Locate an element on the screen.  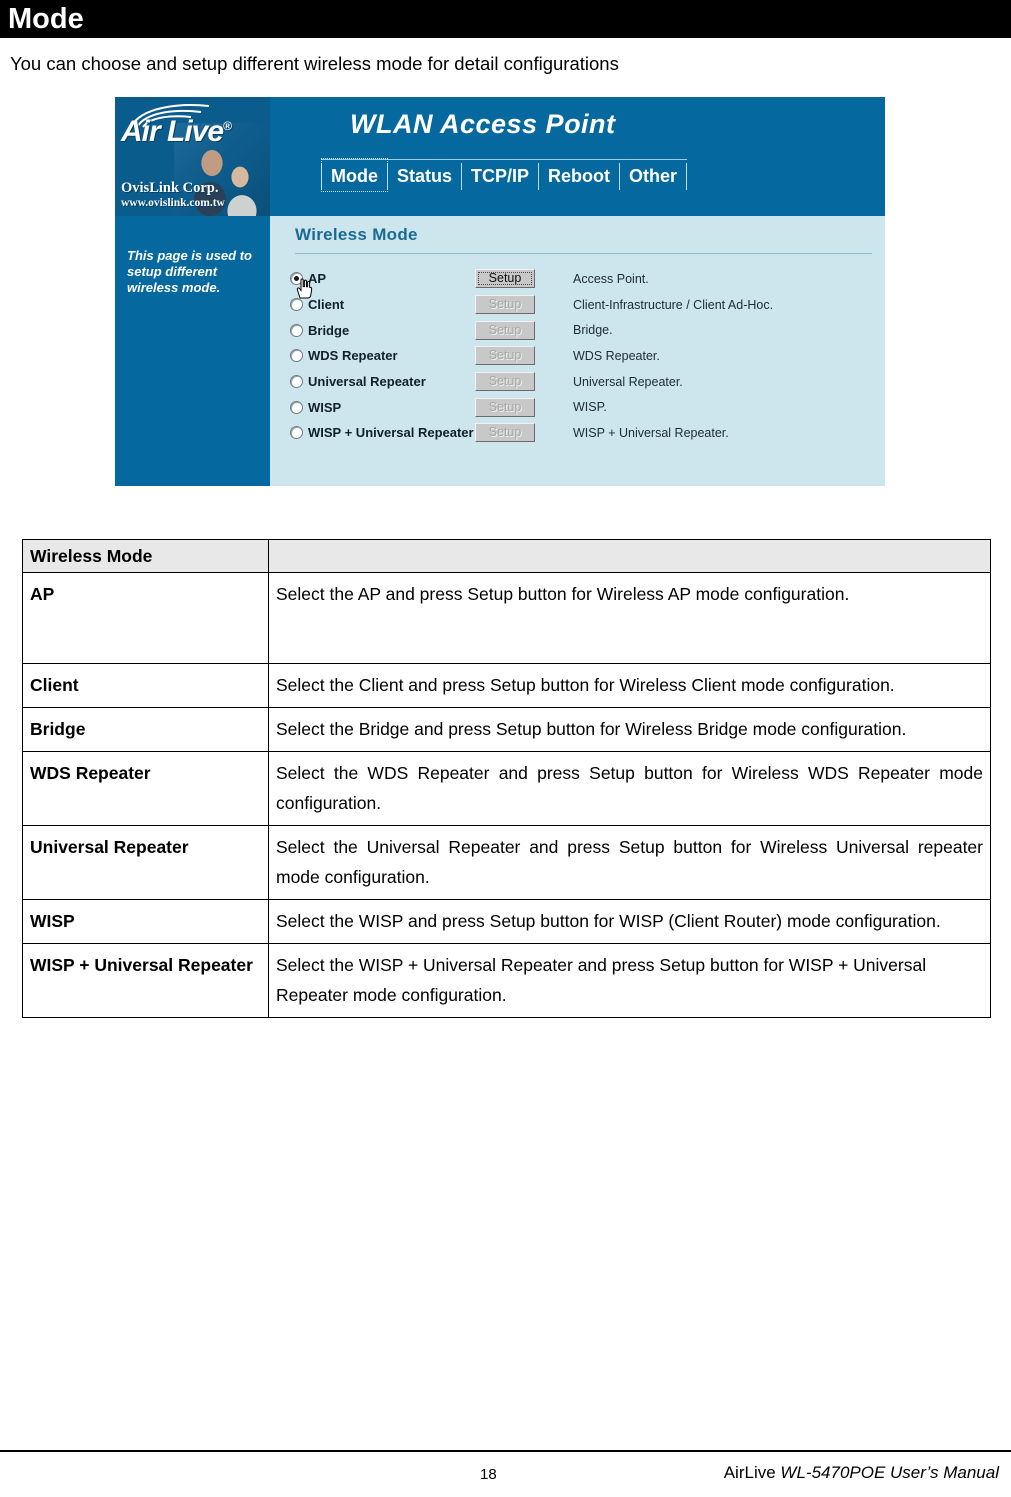
table-cell-term: WISP is located at coordinates (145, 921).